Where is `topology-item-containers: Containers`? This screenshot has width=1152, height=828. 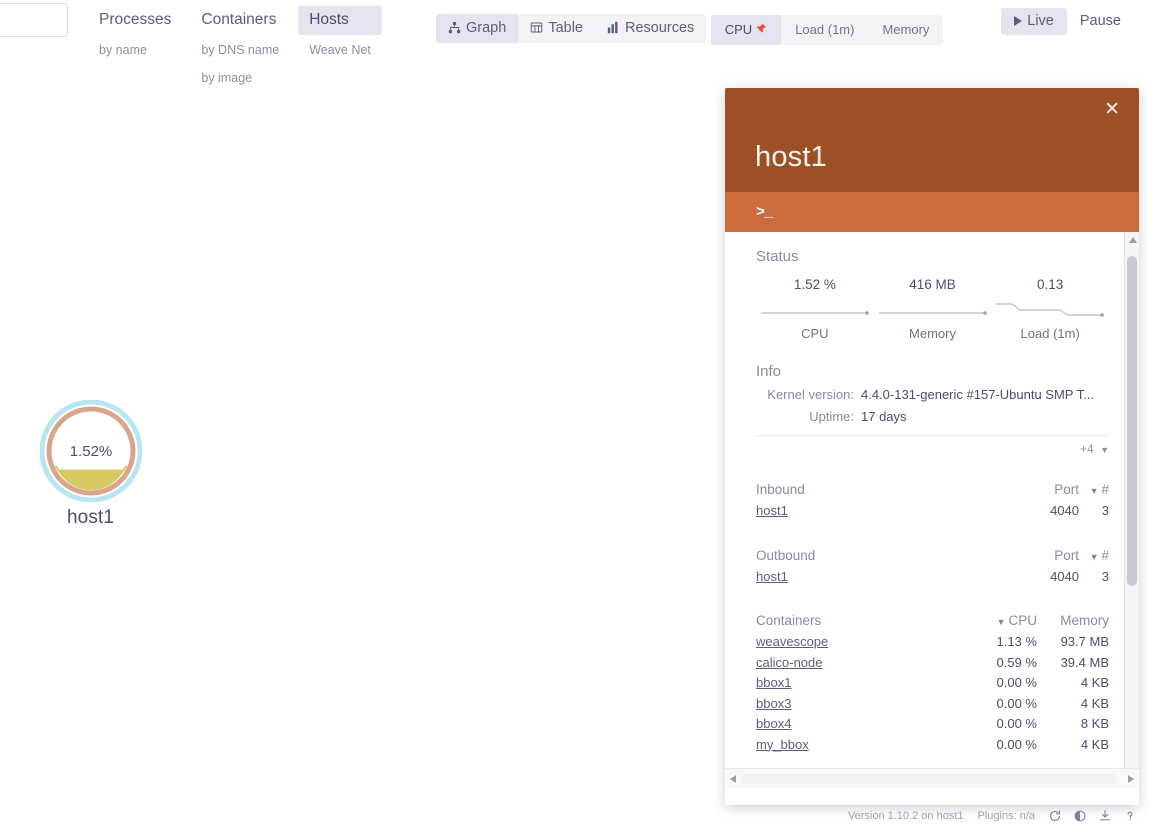
topology-item-containers: Containers is located at coordinates (240, 20).